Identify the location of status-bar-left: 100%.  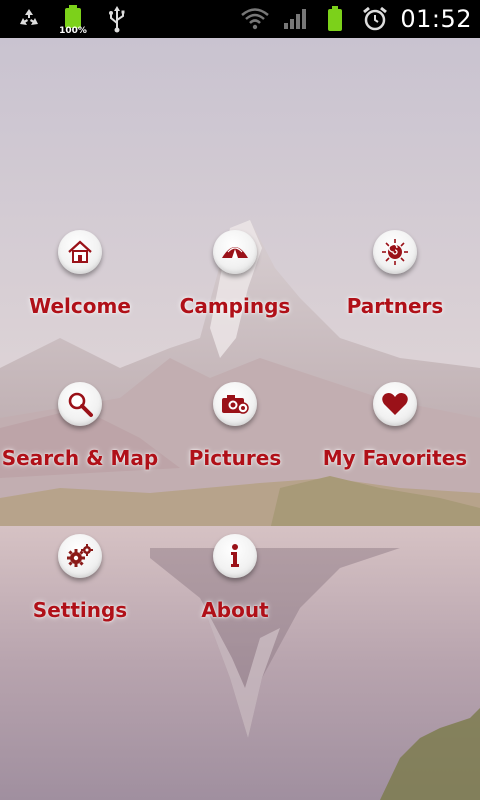
(73, 20).